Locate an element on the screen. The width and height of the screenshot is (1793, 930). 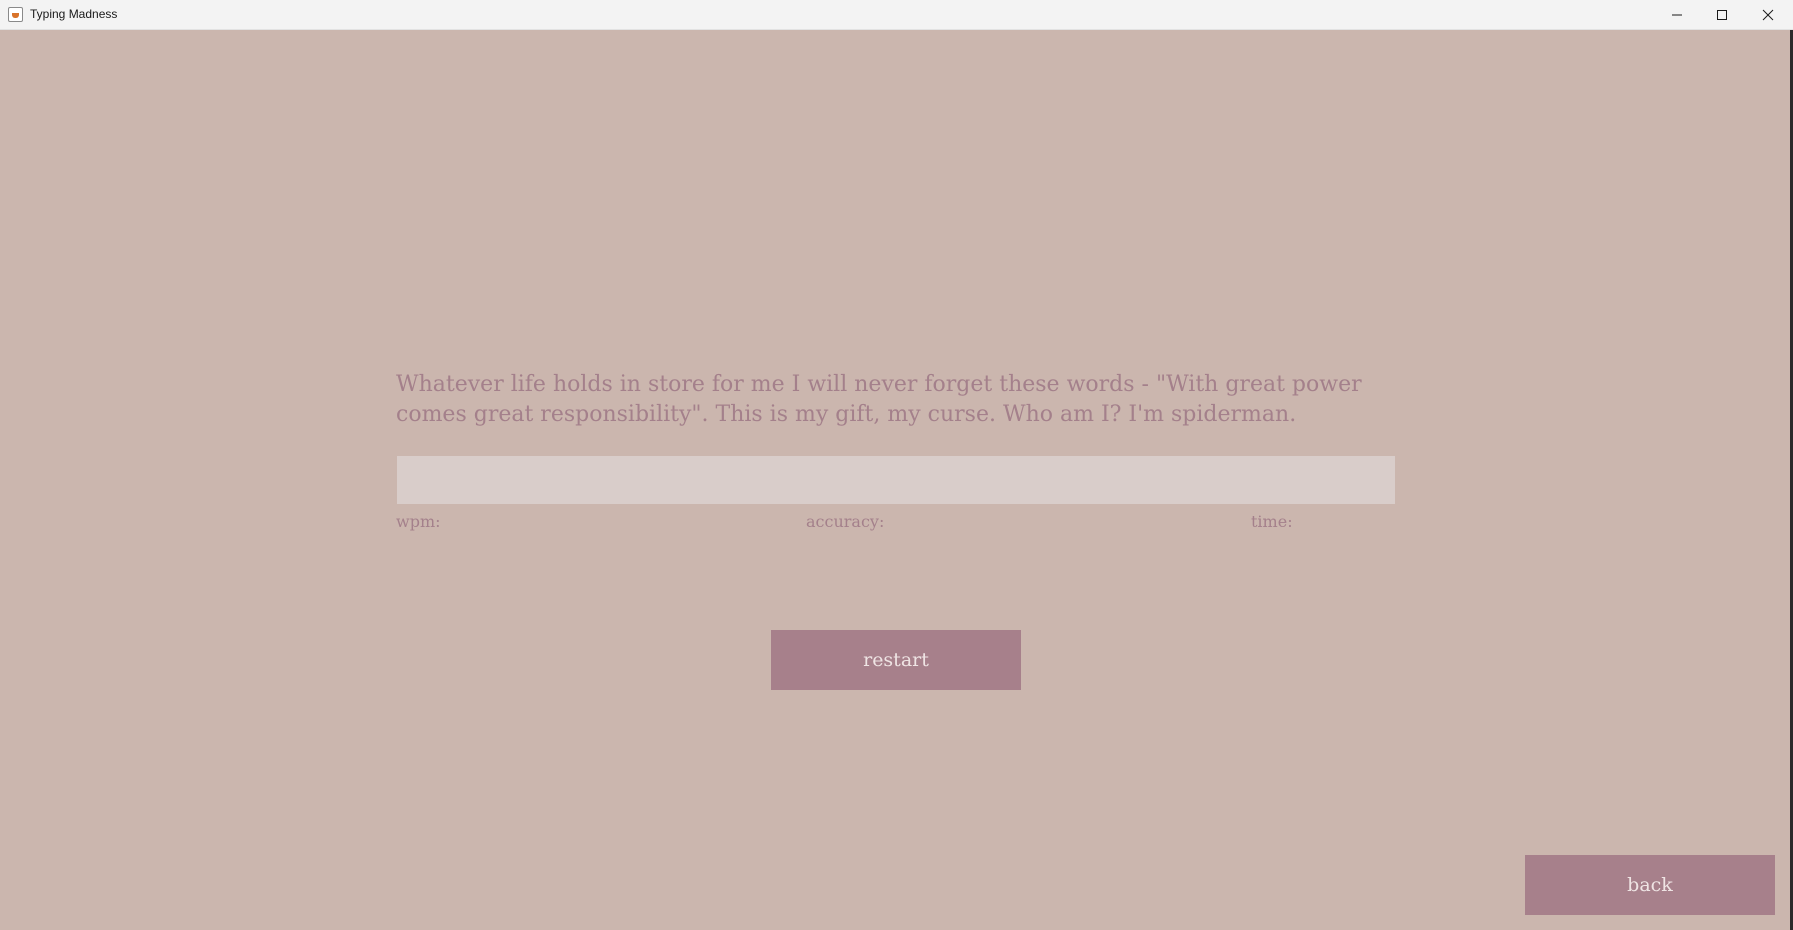
close-icon is located at coordinates (1768, 14).